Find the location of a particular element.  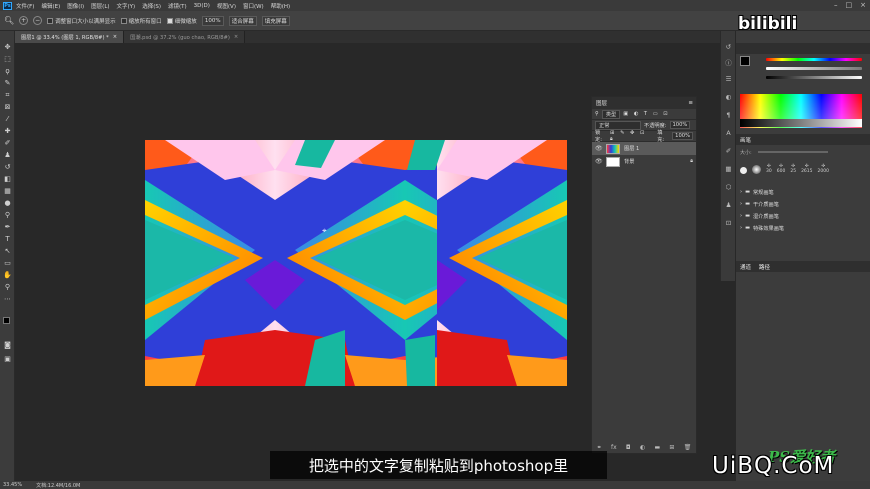

history-brush-tool-icon: ↺ is located at coordinates (7, 167).